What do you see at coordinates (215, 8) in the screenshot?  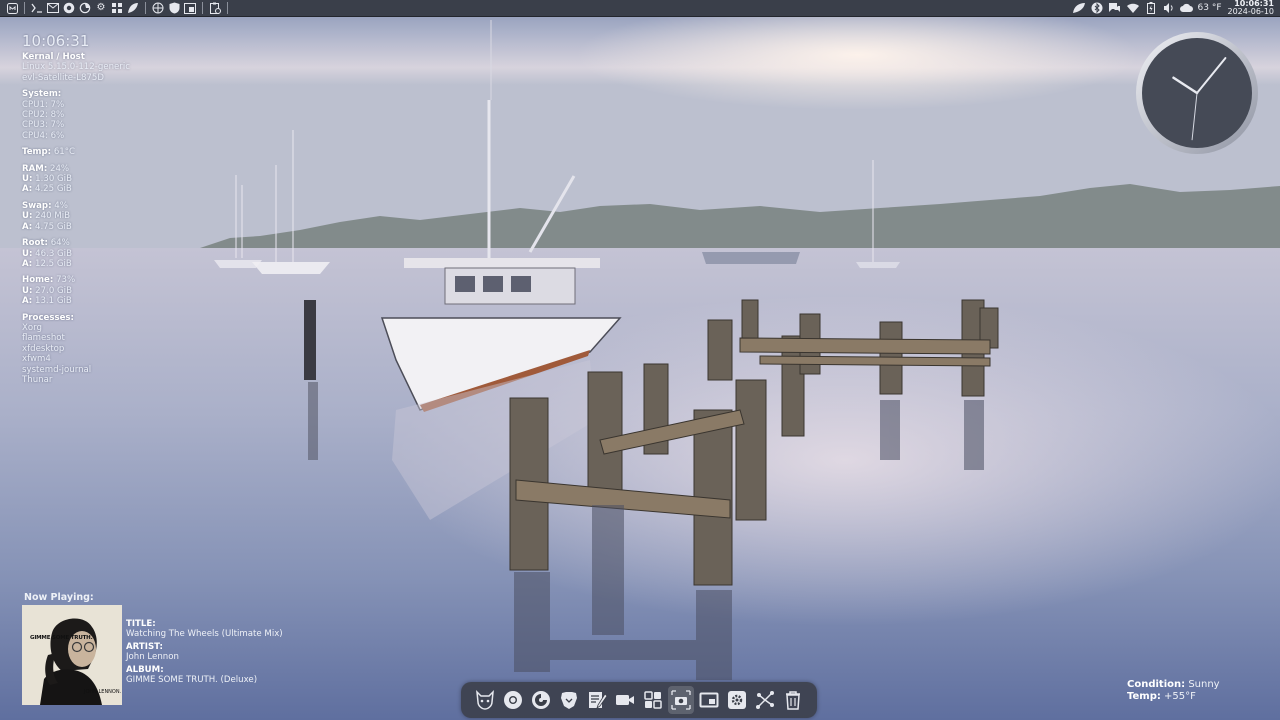 I see `clipboard-icon` at bounding box center [215, 8].